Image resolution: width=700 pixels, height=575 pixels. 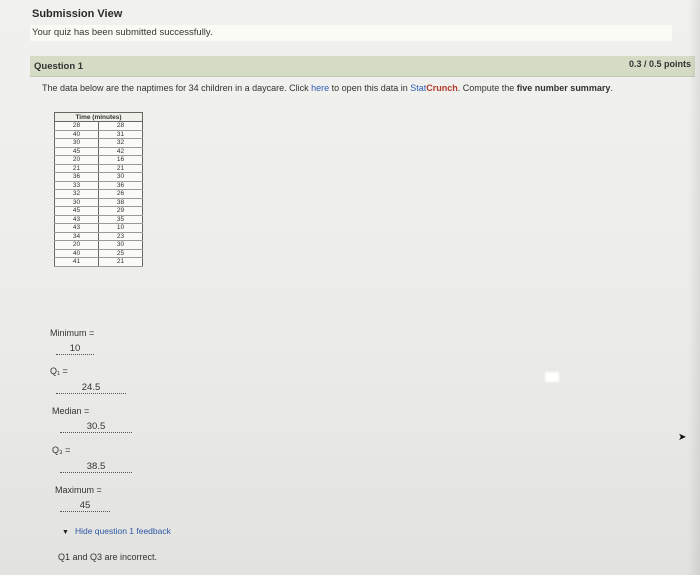 I want to click on table-cell: 31, so click(x=120, y=134).